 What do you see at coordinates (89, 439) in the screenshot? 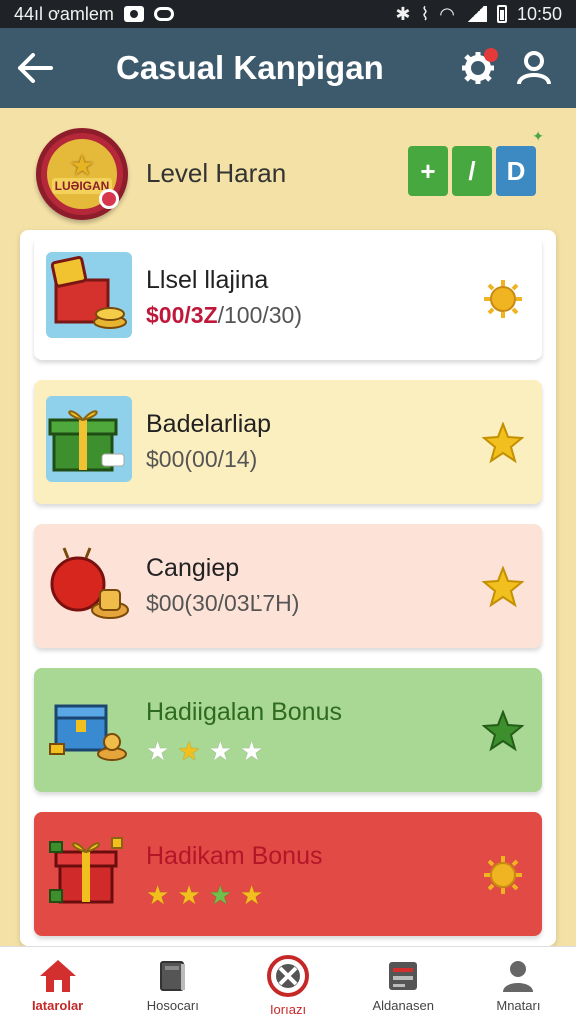
I see `gift-box-icon` at bounding box center [89, 439].